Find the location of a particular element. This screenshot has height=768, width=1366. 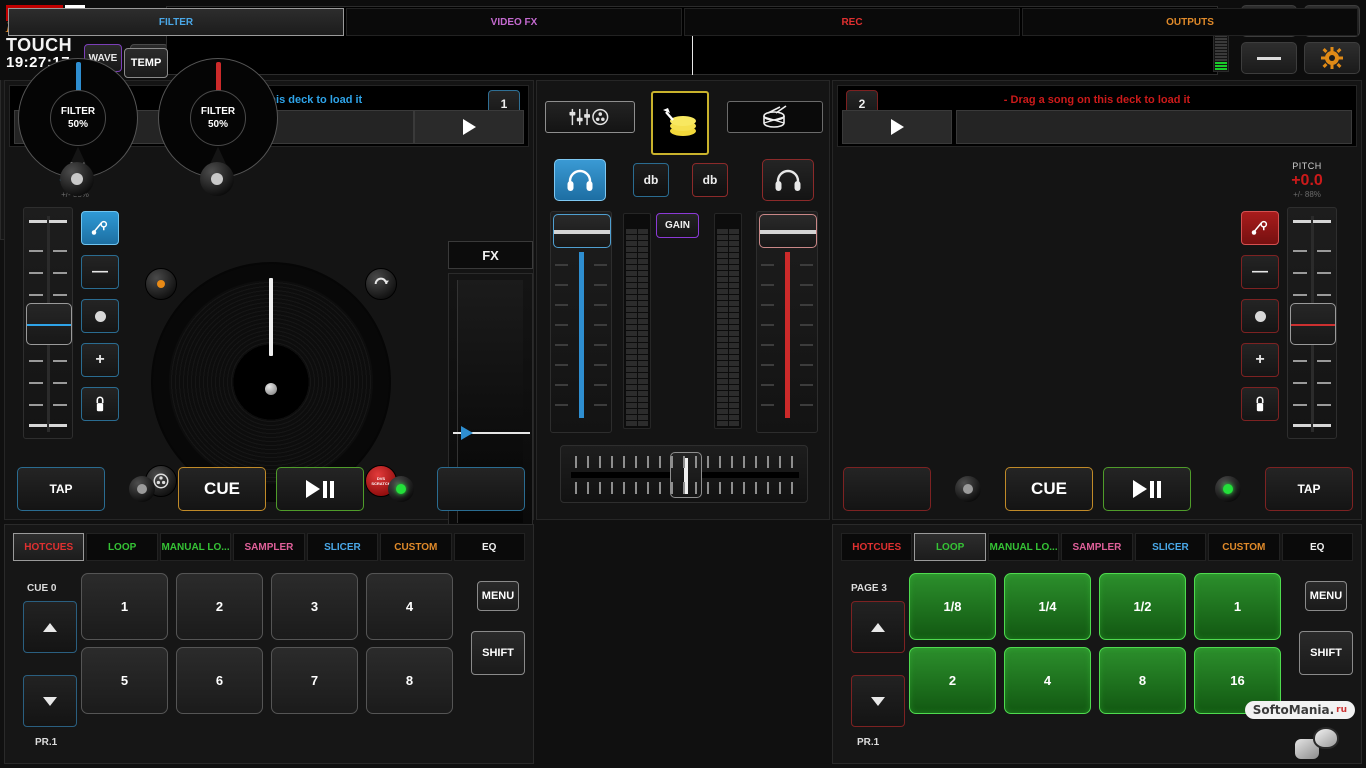

tab-a-loop: LOOP is located at coordinates (122, 547).